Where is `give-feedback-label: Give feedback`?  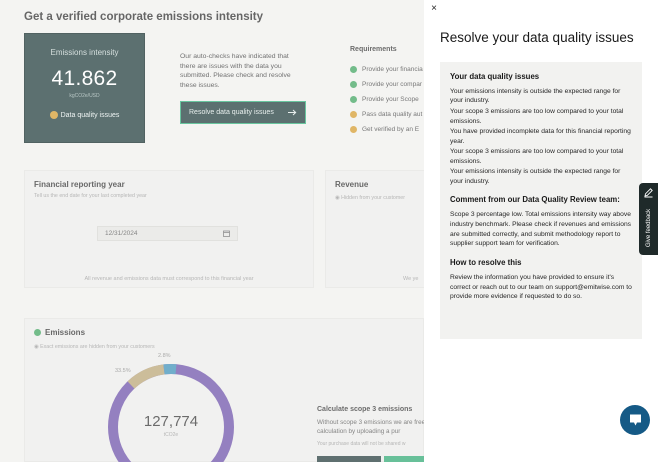 give-feedback-label: Give feedback is located at coordinates (649, 228).